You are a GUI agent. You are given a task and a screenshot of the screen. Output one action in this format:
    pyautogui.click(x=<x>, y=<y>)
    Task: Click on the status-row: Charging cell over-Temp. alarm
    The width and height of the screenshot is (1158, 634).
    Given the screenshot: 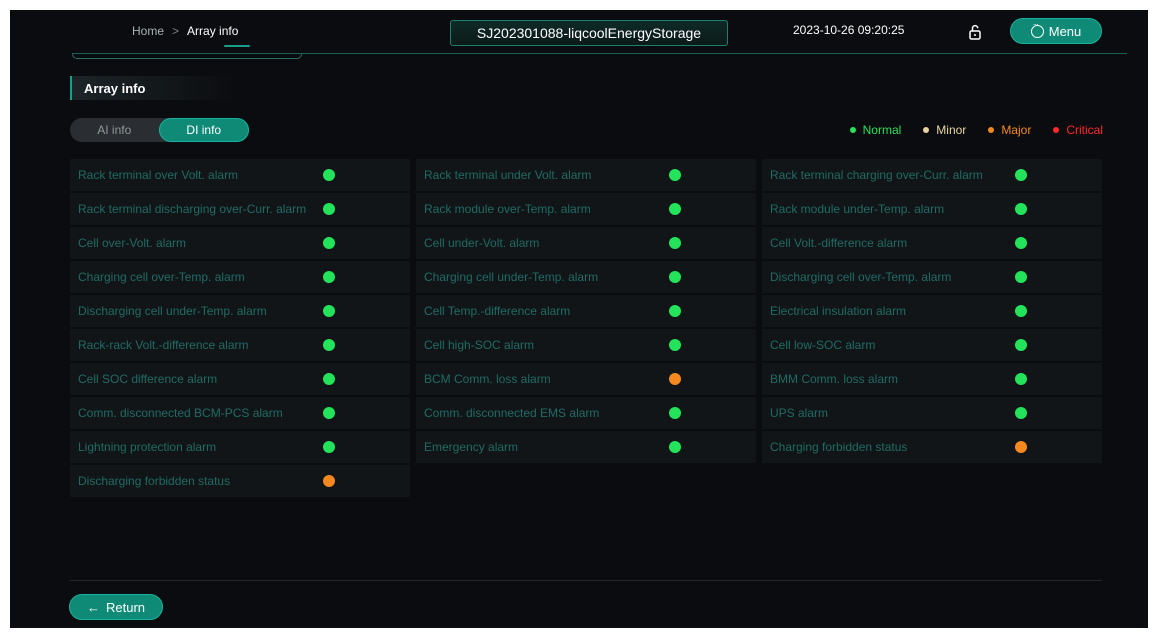 What is the action you would take?
    pyautogui.click(x=240, y=277)
    